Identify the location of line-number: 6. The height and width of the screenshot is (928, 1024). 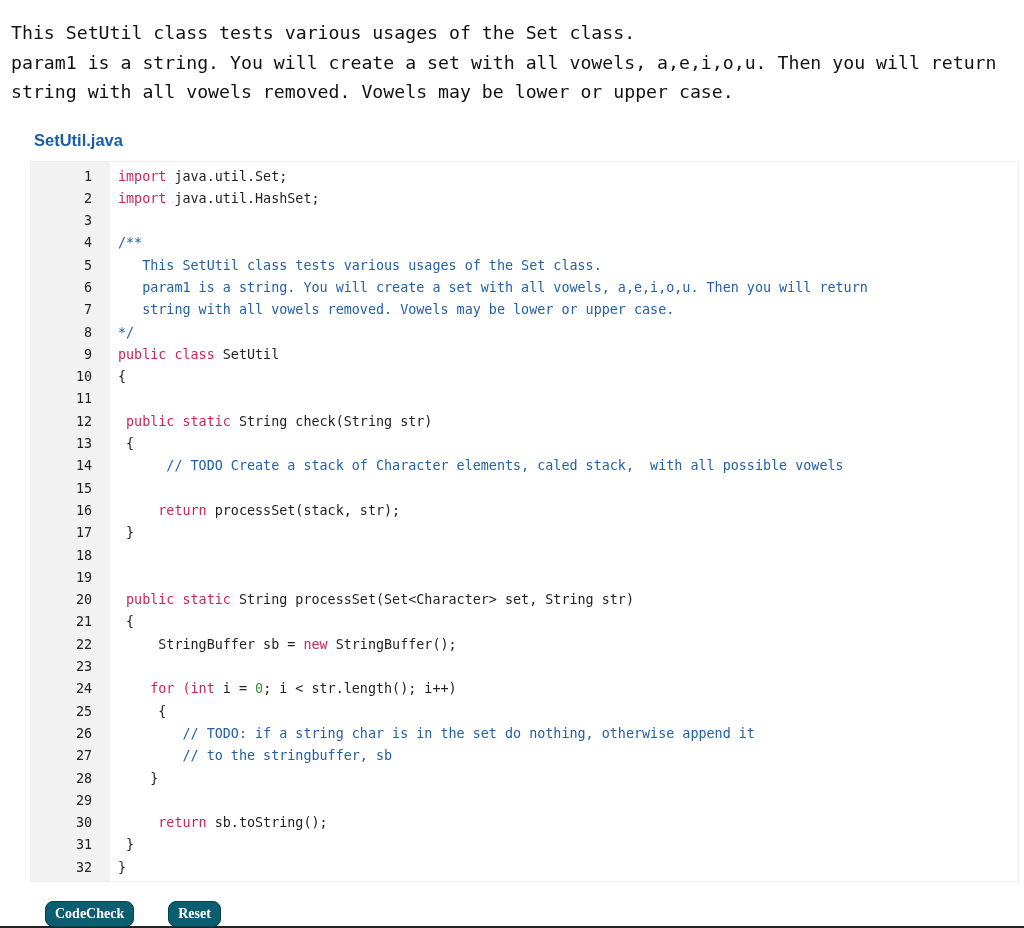
(88, 288).